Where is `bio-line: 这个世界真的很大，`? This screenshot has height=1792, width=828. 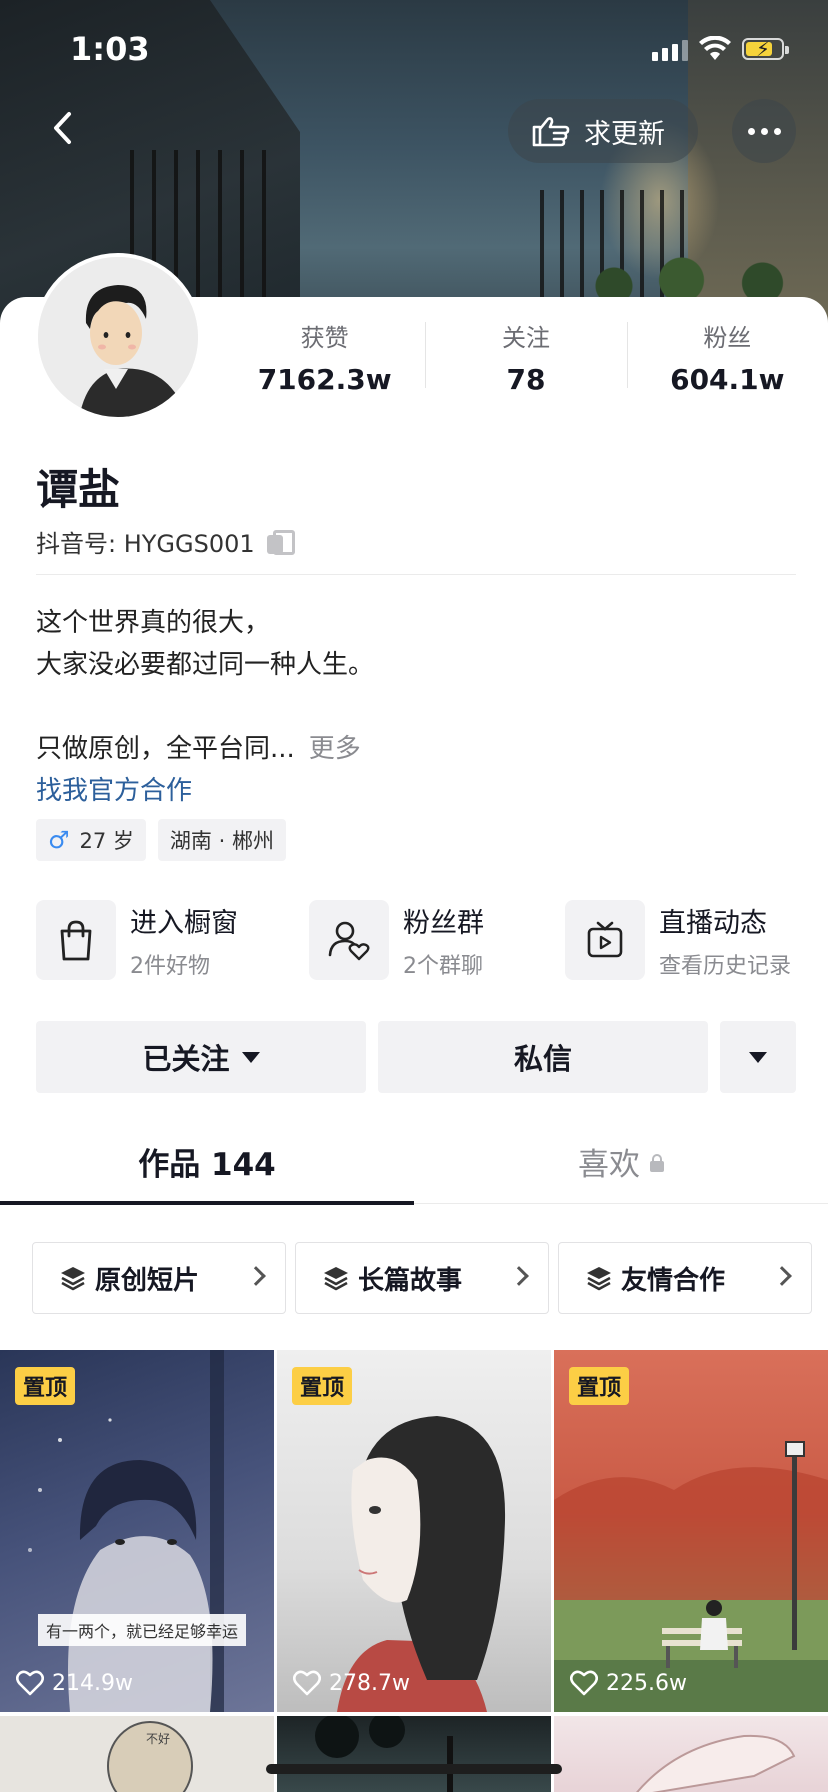 bio-line: 这个世界真的很大， is located at coordinates (153, 623).